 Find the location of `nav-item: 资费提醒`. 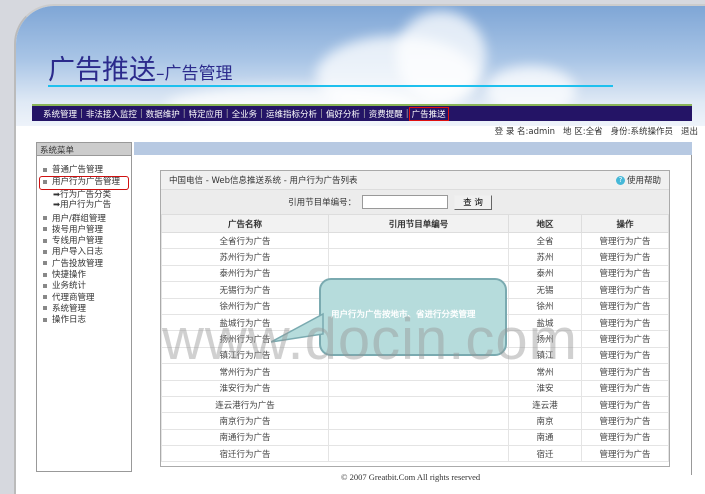

nav-item: 资费提醒 is located at coordinates (386, 114).